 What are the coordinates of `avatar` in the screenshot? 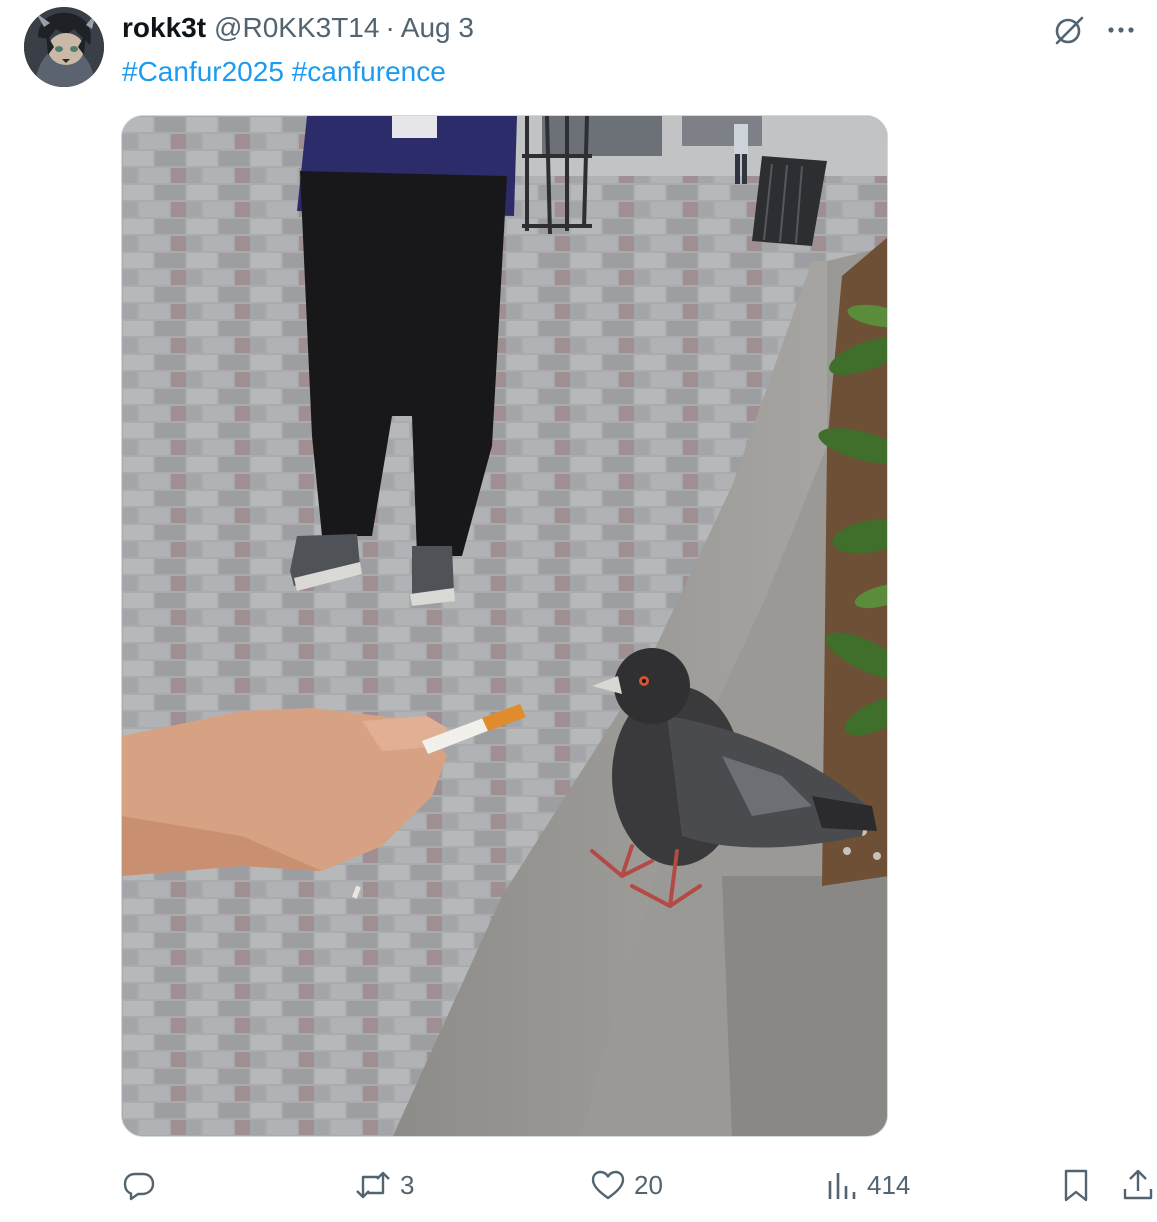 It's located at (64, 47).